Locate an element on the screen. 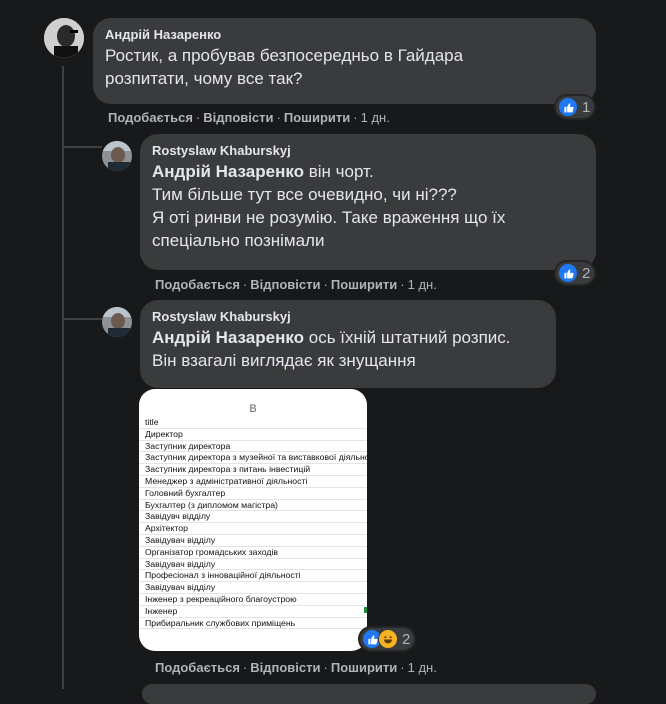  sheet-row: Завідувч відділу is located at coordinates (253, 517).